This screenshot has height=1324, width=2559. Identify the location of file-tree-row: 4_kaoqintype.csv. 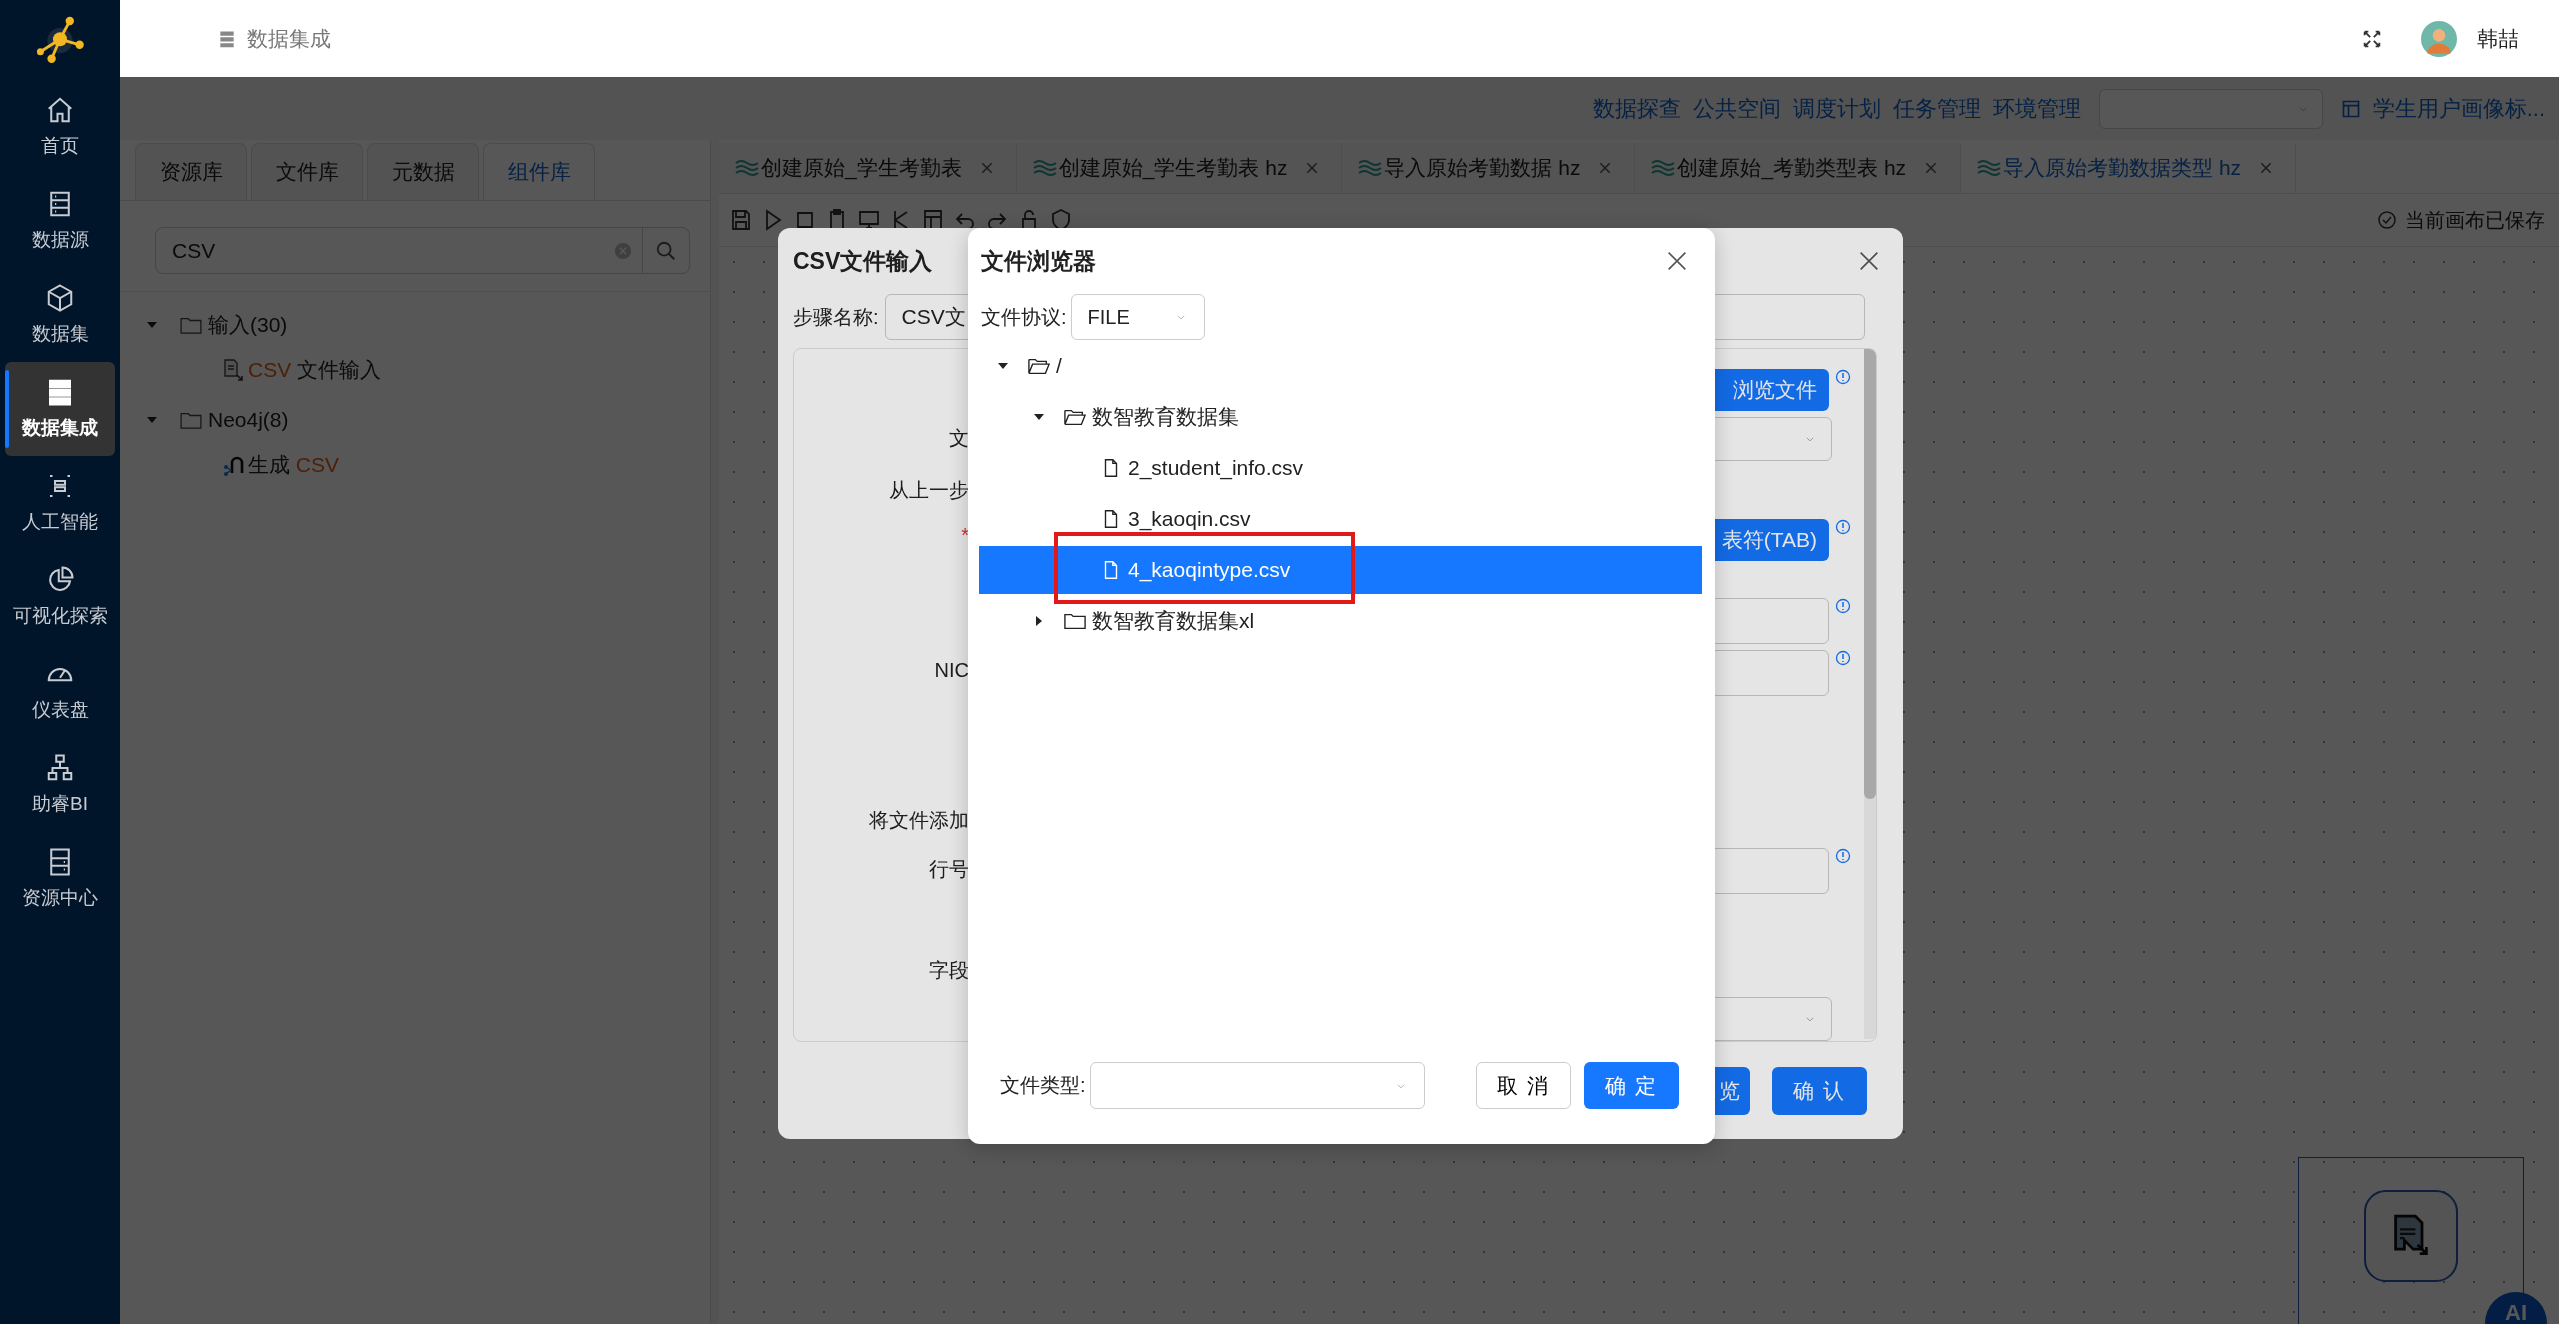
(1340, 570).